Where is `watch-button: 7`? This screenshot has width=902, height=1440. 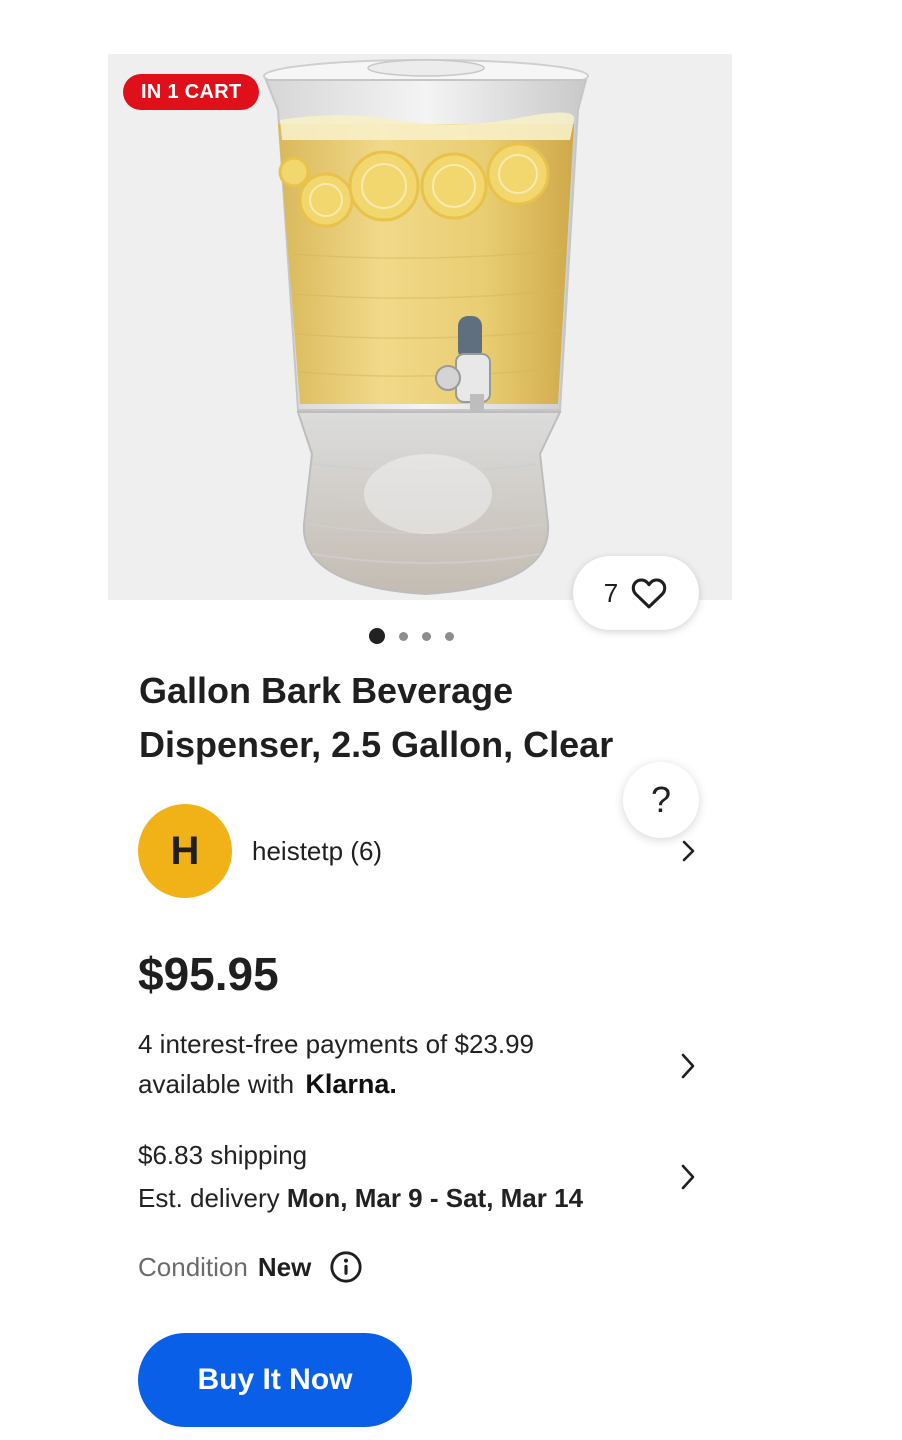 watch-button: 7 is located at coordinates (636, 593).